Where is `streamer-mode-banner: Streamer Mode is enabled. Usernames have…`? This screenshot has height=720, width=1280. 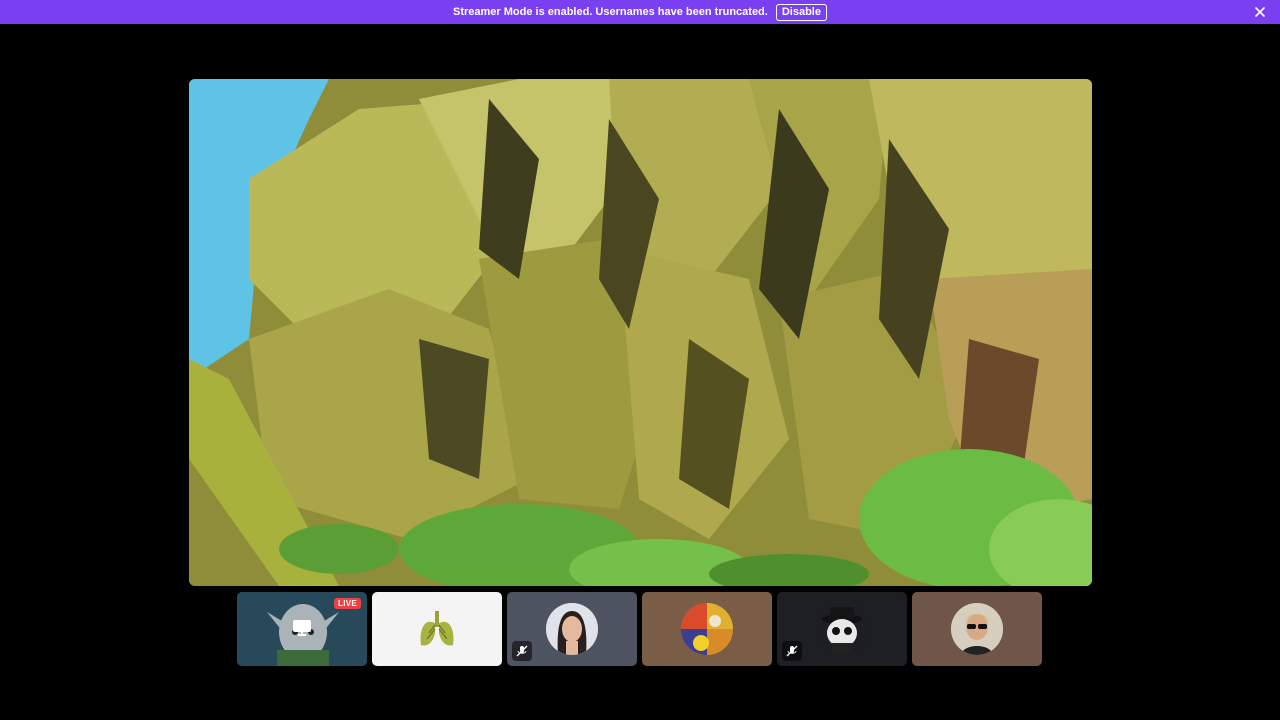
streamer-mode-banner: Streamer Mode is enabled. Usernames have… is located at coordinates (640, 12).